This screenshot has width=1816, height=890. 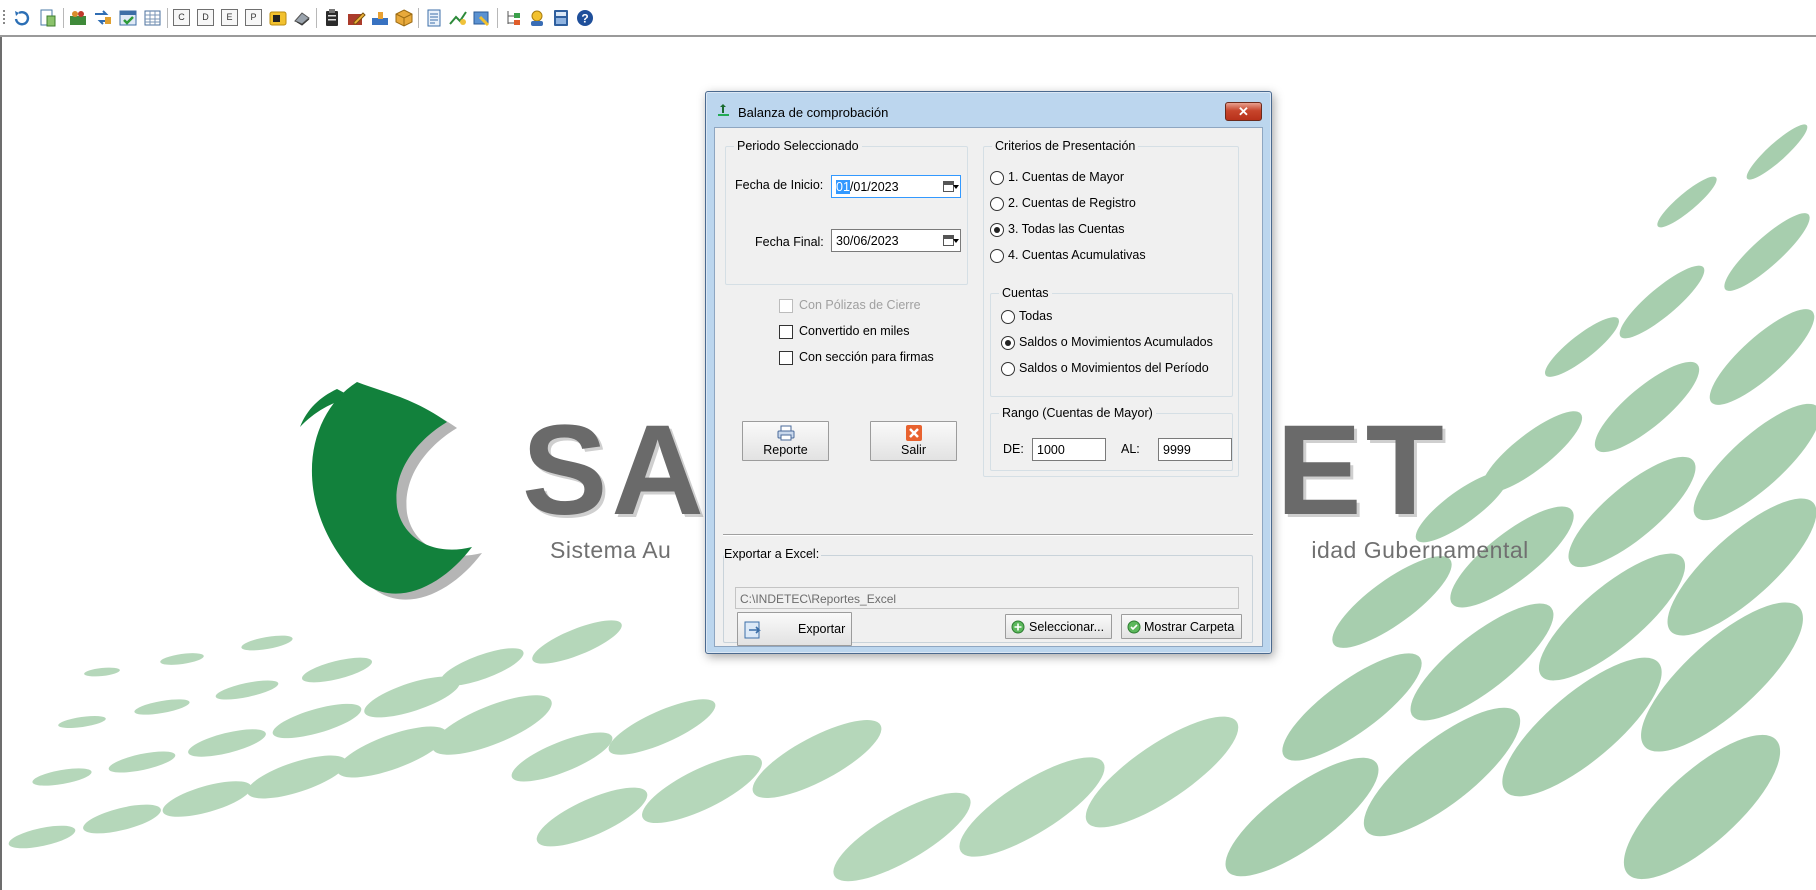 What do you see at coordinates (1072, 203) in the screenshot?
I see `criterio-2-label: 2. Cuentas de Registro` at bounding box center [1072, 203].